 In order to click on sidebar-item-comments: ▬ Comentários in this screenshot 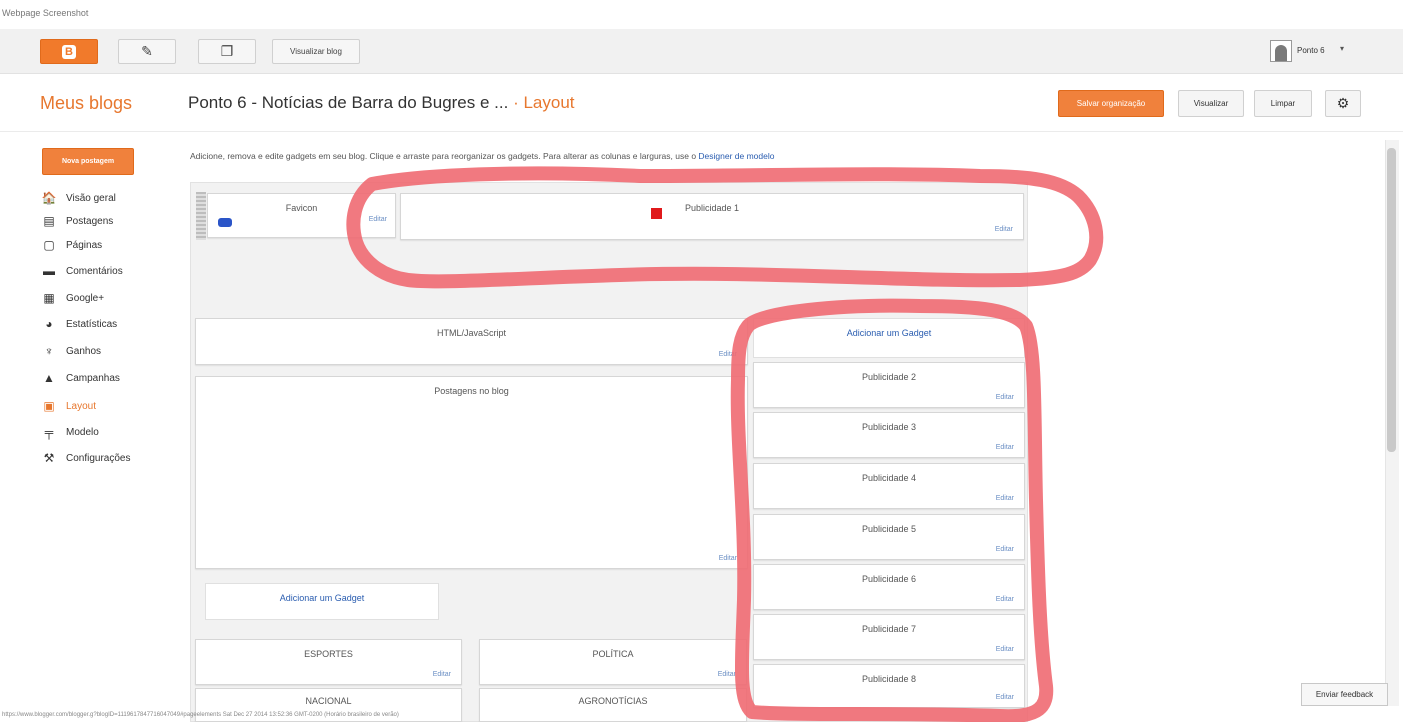, I will do `click(82, 271)`.